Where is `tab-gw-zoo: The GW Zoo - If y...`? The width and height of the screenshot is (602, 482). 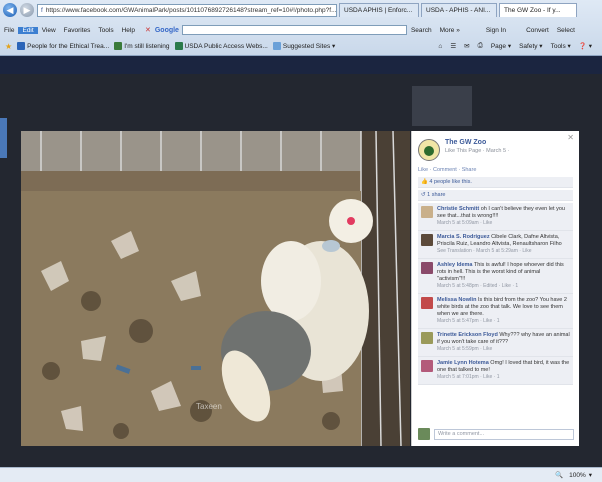
tab-gw-zoo: The GW Zoo - If y... is located at coordinates (538, 10).